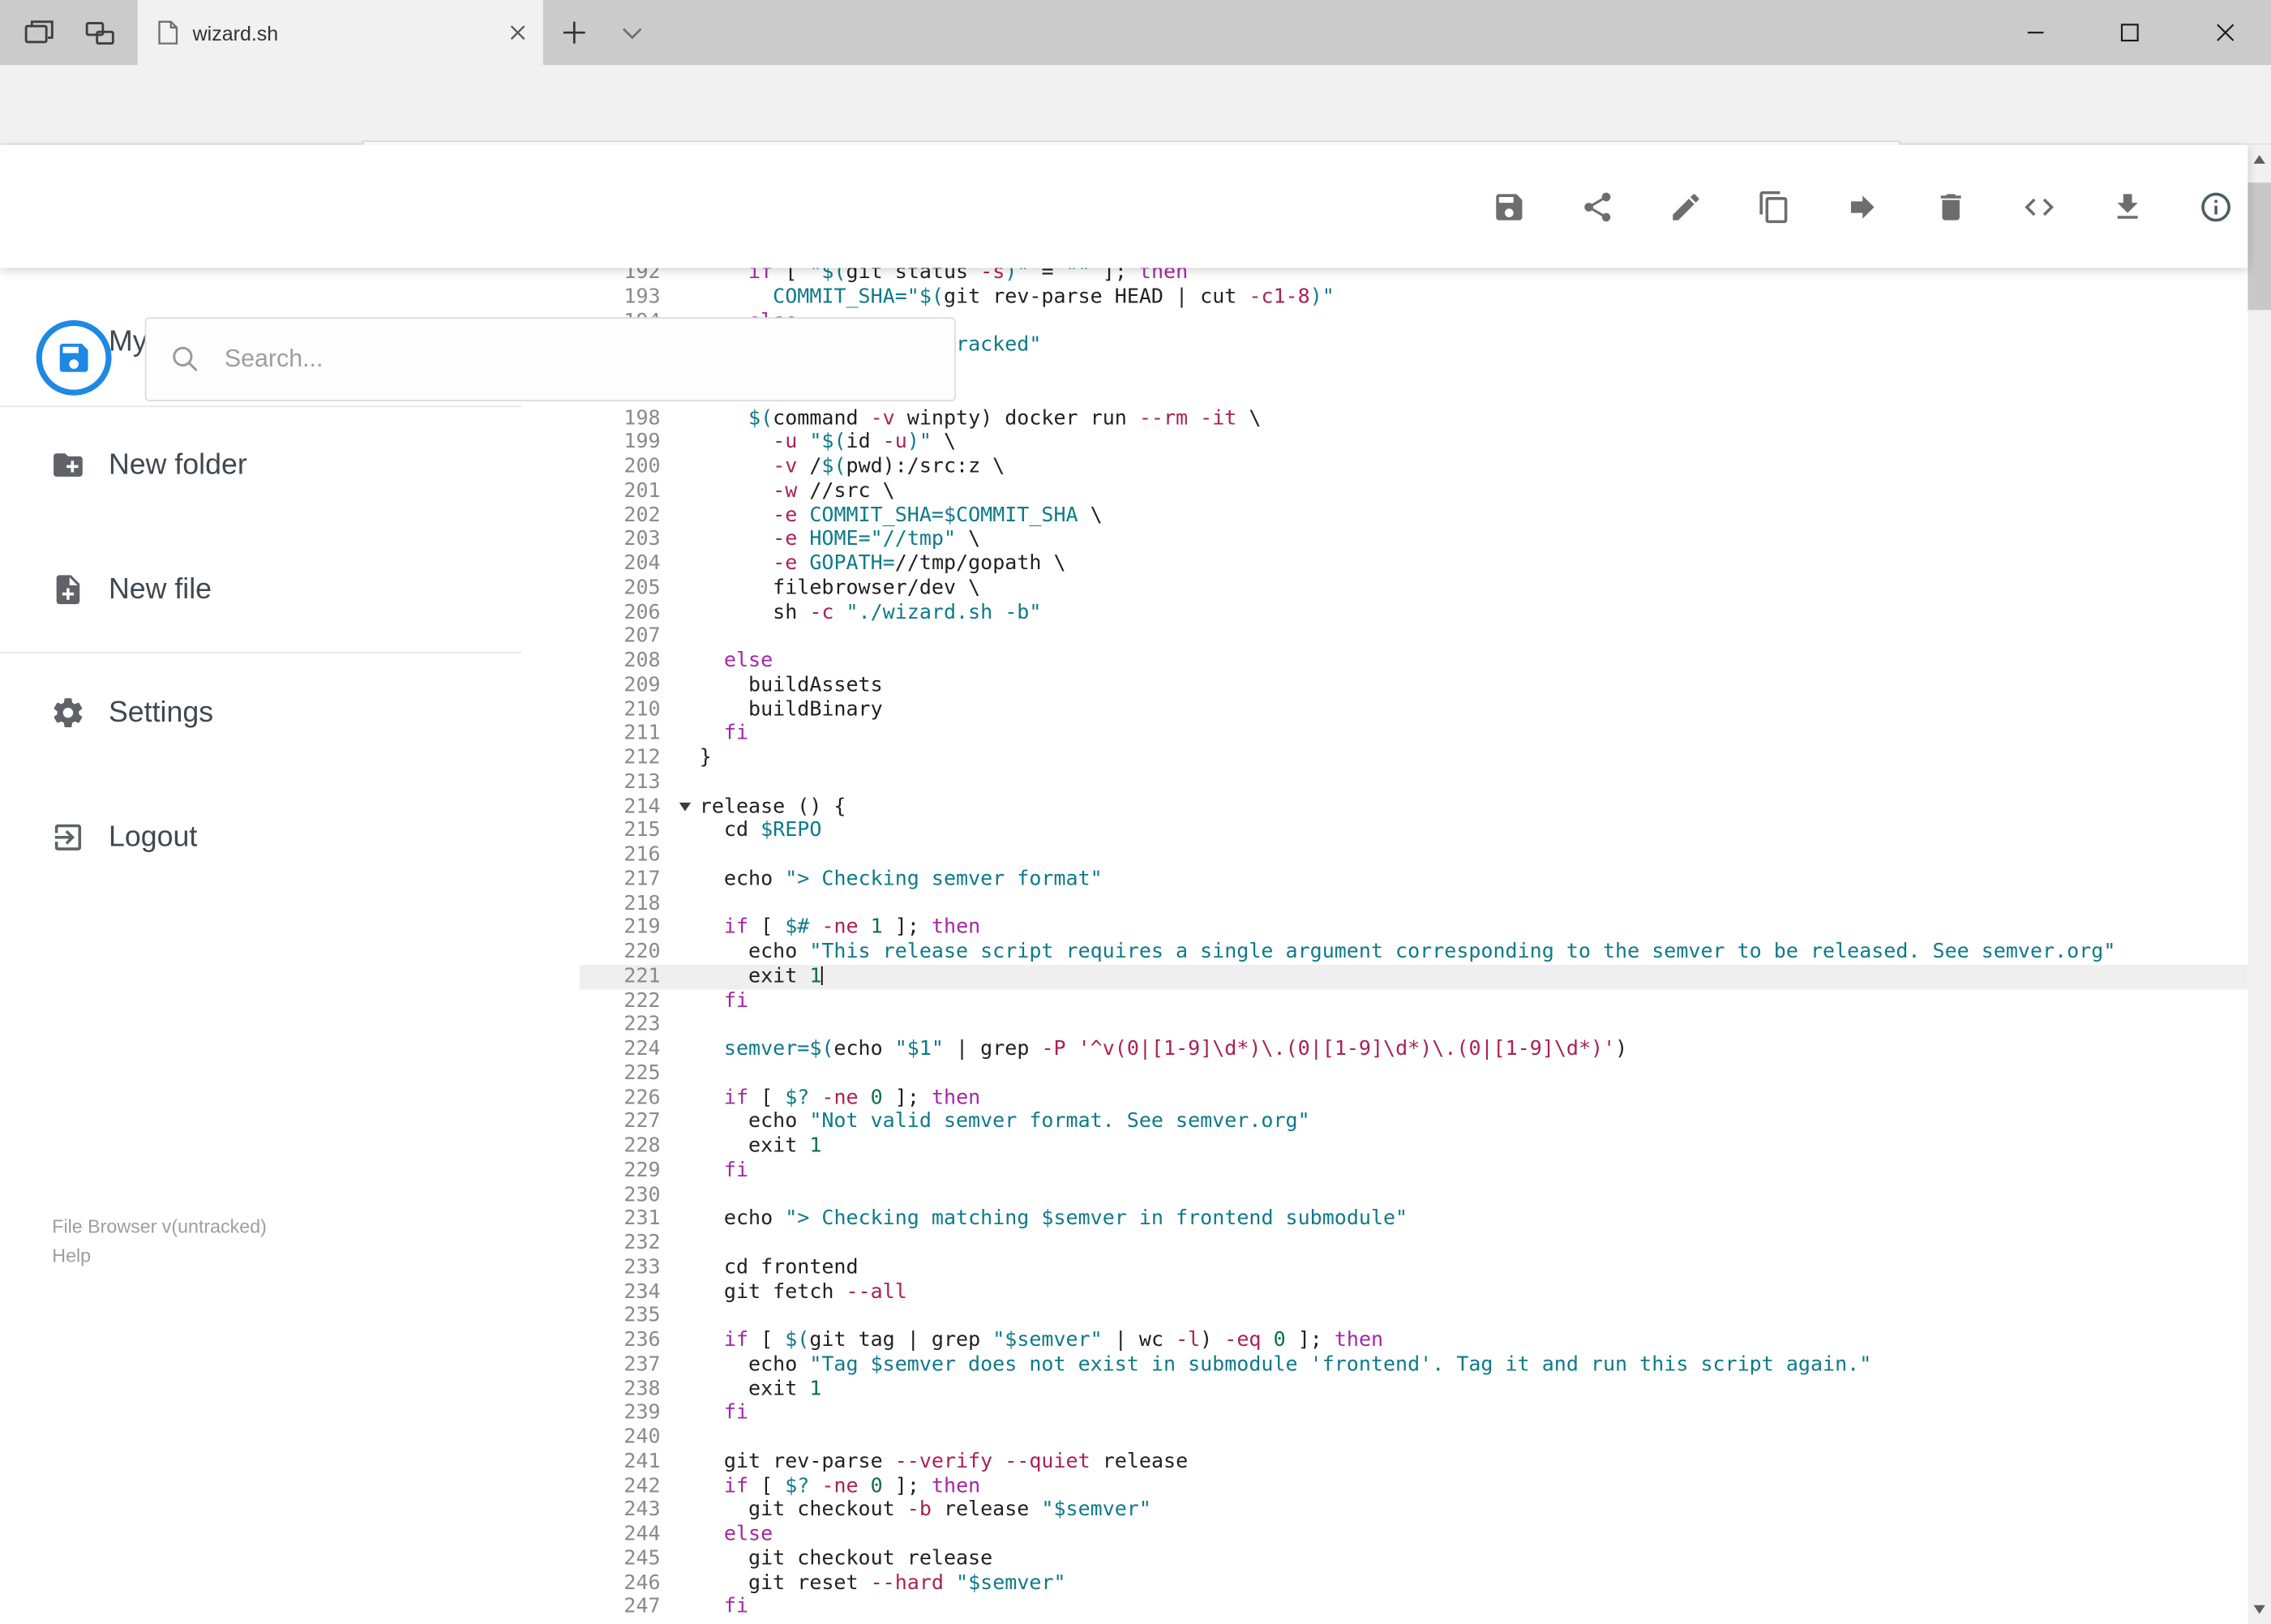 This screenshot has width=2271, height=1624. What do you see at coordinates (1951, 207) in the screenshot?
I see `delete-button` at bounding box center [1951, 207].